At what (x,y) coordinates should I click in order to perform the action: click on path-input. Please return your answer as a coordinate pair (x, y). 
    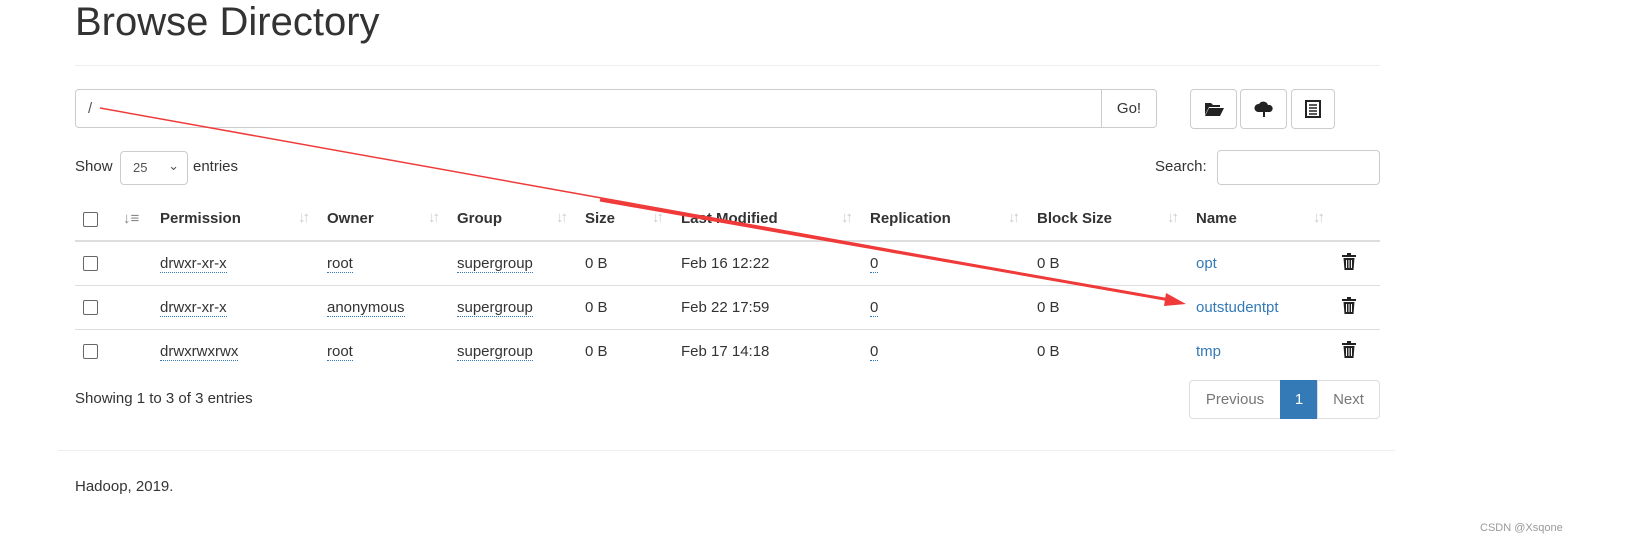
    Looking at the image, I should click on (588, 108).